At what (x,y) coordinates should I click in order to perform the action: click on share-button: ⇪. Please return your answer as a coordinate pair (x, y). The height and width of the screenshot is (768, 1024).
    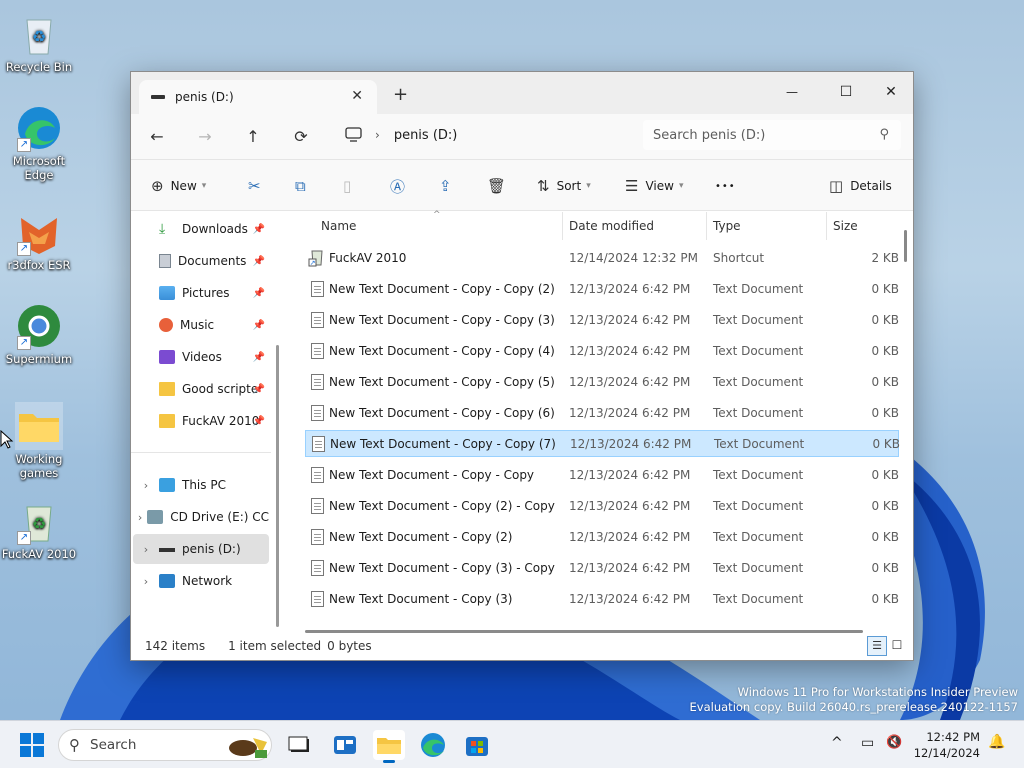
    Looking at the image, I should click on (449, 186).